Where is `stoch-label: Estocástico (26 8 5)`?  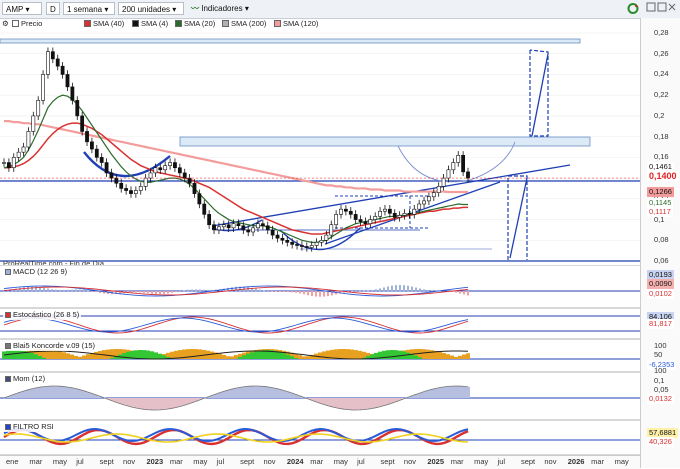
stoch-label: Estocástico (26 8 5) is located at coordinates (42, 315).